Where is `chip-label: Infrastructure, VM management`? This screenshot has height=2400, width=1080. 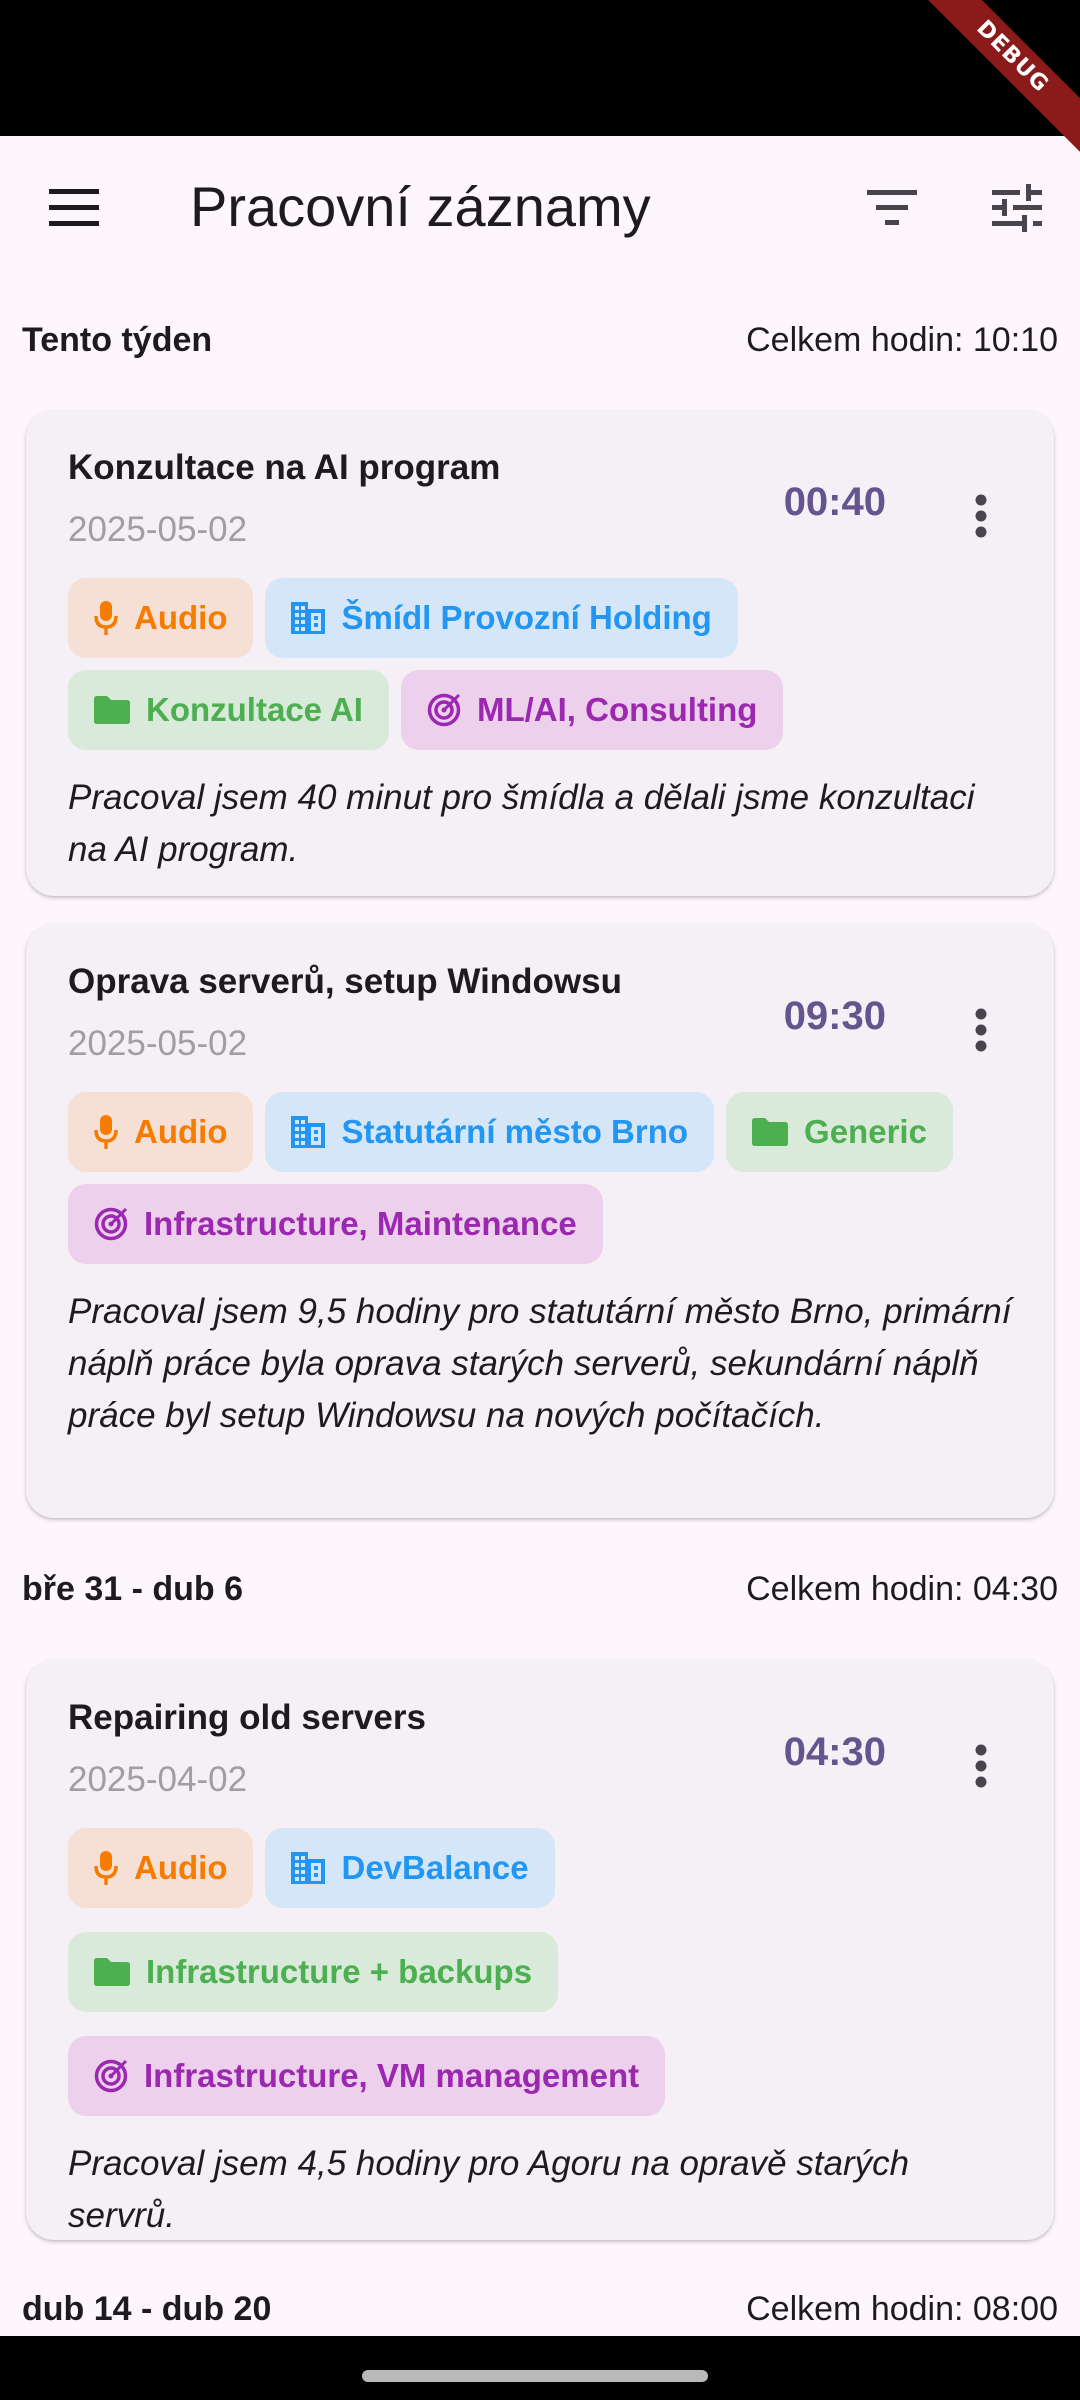 chip-label: Infrastructure, VM management is located at coordinates (392, 2075).